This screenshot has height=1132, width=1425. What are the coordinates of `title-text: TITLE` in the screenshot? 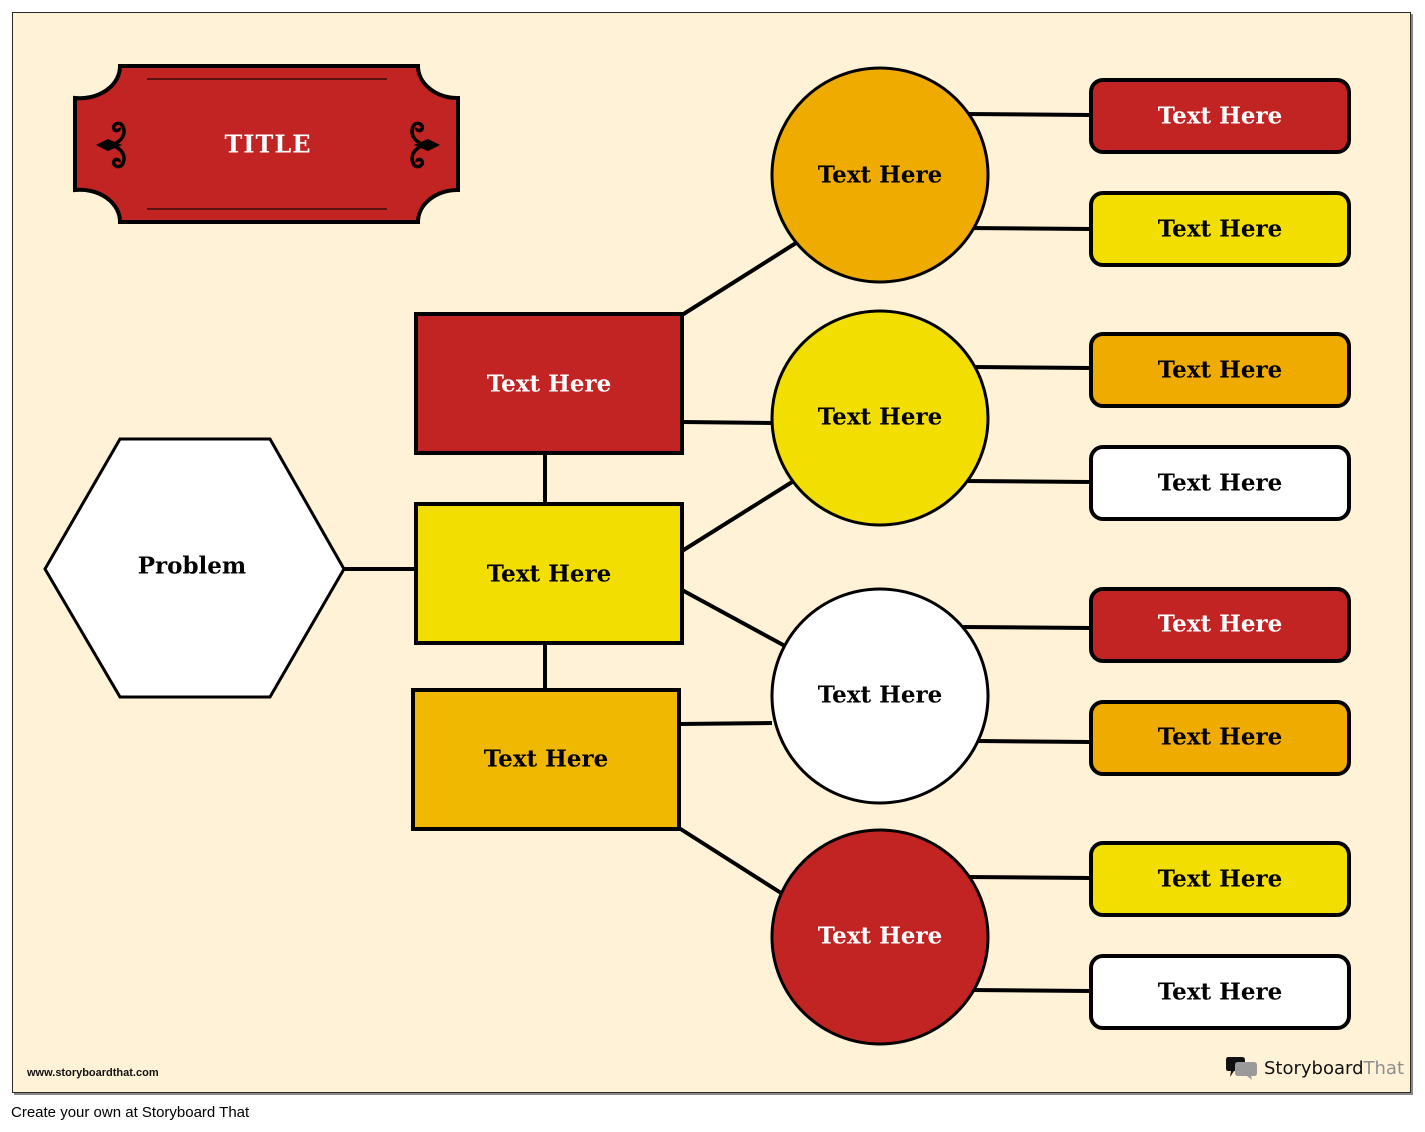 It's located at (267, 144).